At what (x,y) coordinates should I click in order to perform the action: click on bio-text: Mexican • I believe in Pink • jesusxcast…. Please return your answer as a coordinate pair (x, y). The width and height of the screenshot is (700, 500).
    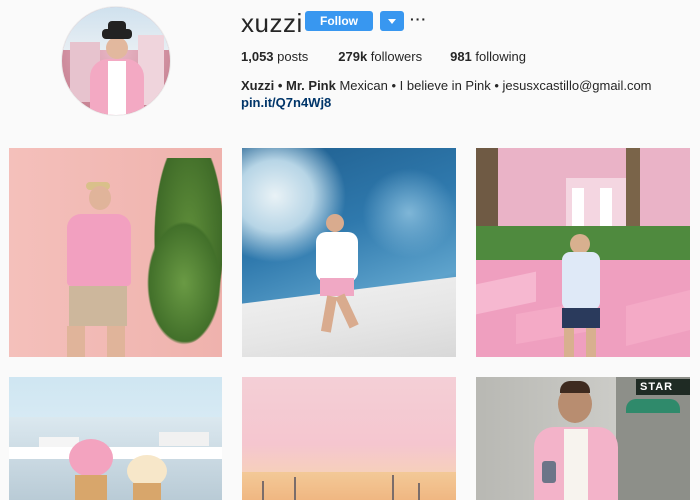
    Looking at the image, I should click on (493, 85).